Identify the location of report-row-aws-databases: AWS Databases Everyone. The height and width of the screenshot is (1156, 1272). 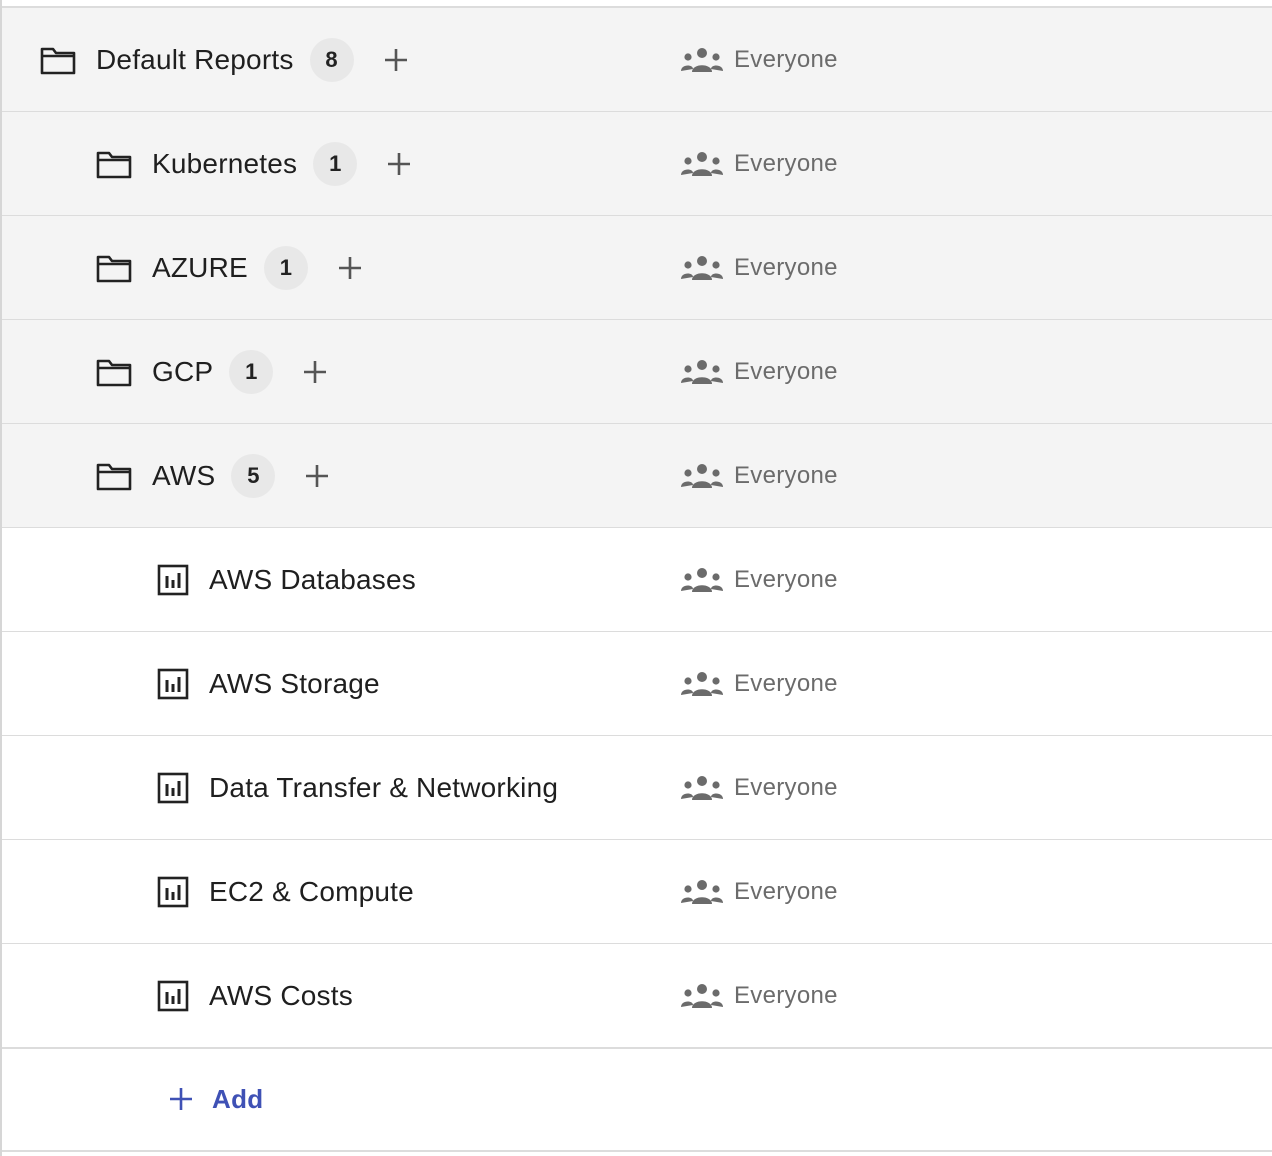
(637, 580).